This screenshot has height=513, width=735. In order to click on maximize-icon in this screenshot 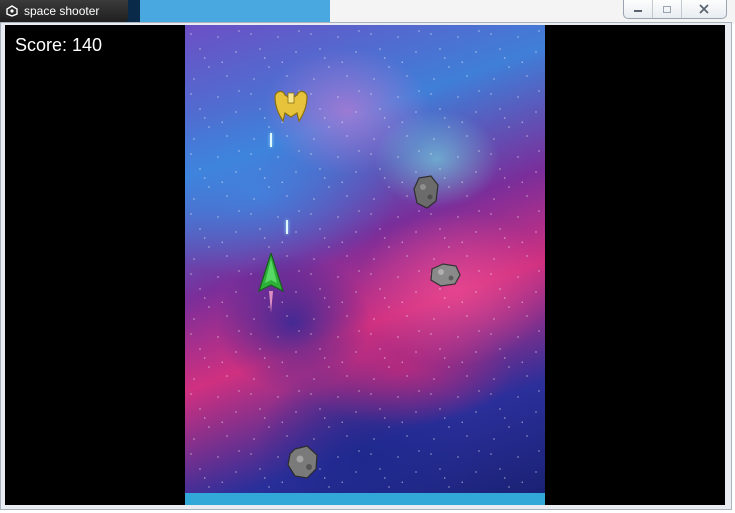, I will do `click(667, 9)`.